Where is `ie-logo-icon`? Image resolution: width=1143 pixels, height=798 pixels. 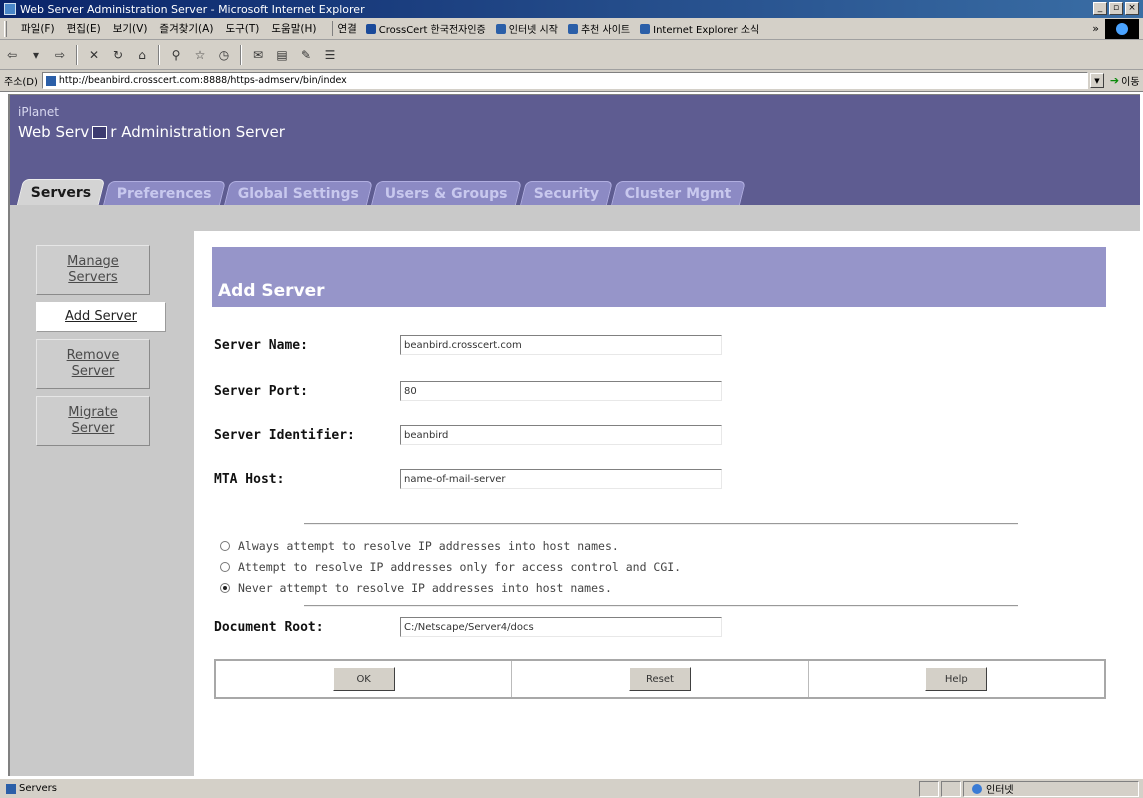 ie-logo-icon is located at coordinates (1122, 29).